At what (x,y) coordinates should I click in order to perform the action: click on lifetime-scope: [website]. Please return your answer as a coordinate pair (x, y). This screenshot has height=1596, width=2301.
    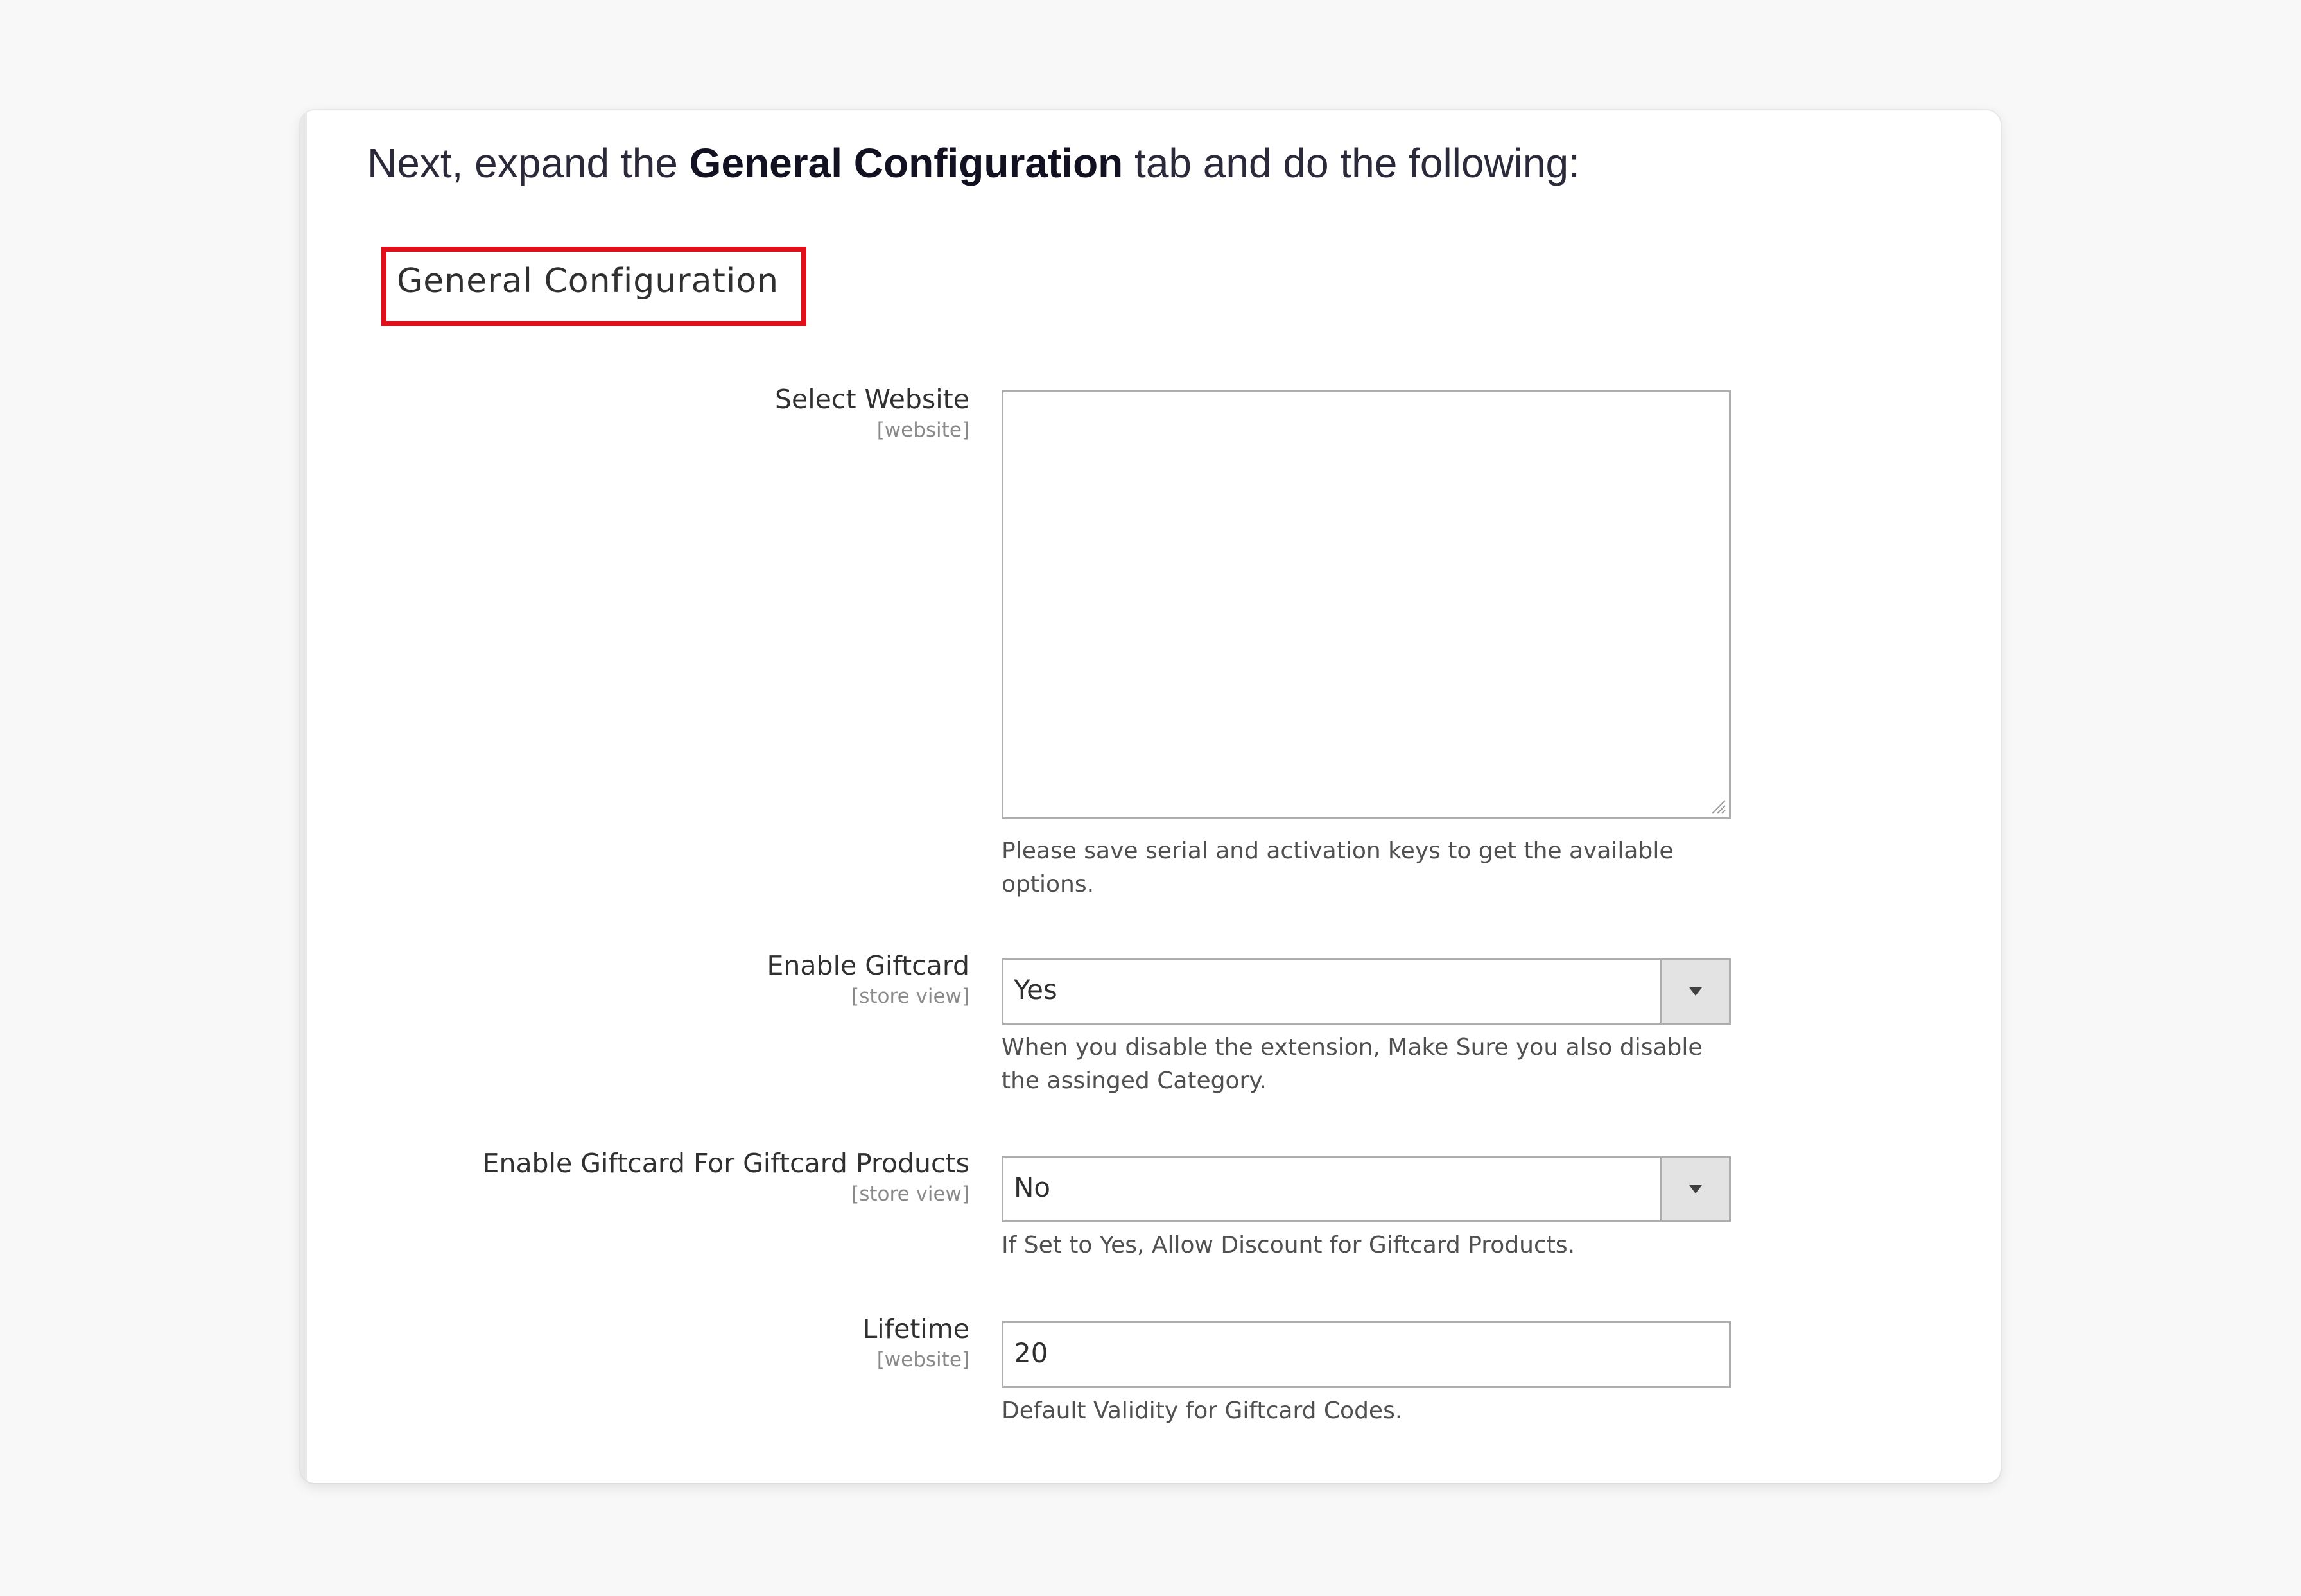
    Looking at the image, I should click on (922, 1359).